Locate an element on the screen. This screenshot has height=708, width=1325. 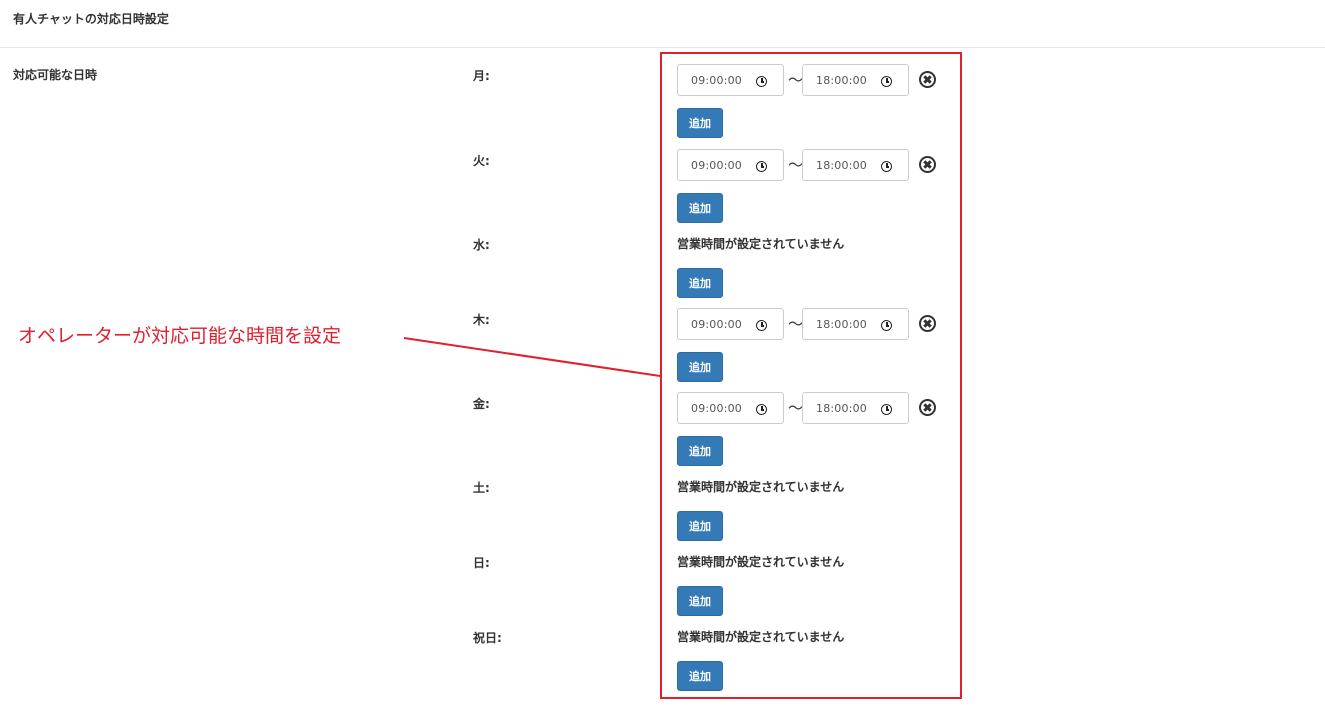
day-label-thu: 木: is located at coordinates (481, 320).